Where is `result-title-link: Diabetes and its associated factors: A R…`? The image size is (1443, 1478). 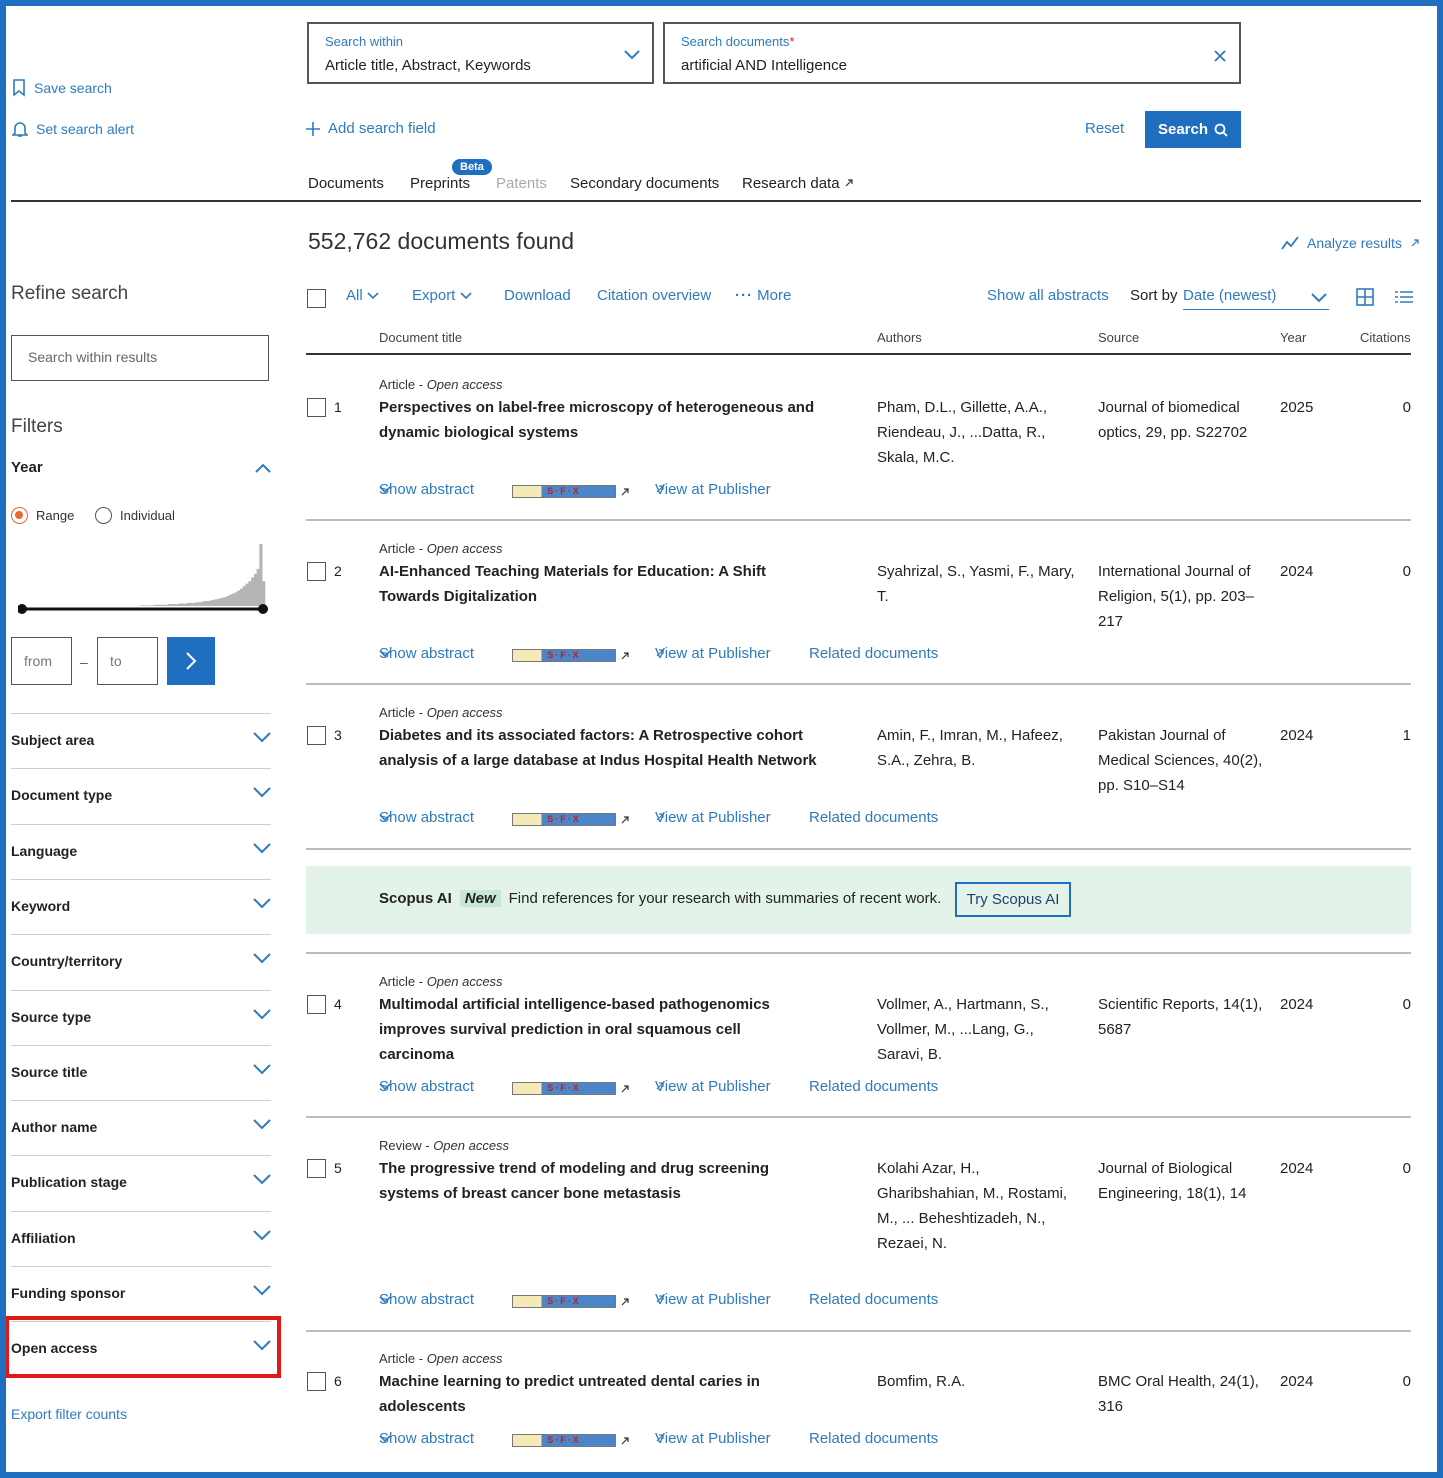 result-title-link: Diabetes and its associated factors: A R… is located at coordinates (599, 748).